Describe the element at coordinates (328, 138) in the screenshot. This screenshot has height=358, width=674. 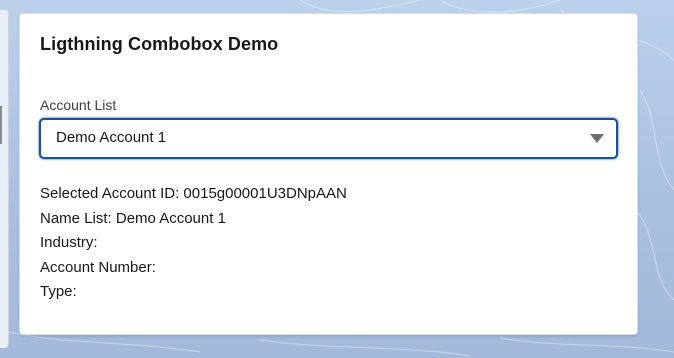
I see `account-list-combobox: Demo Account 1` at that location.